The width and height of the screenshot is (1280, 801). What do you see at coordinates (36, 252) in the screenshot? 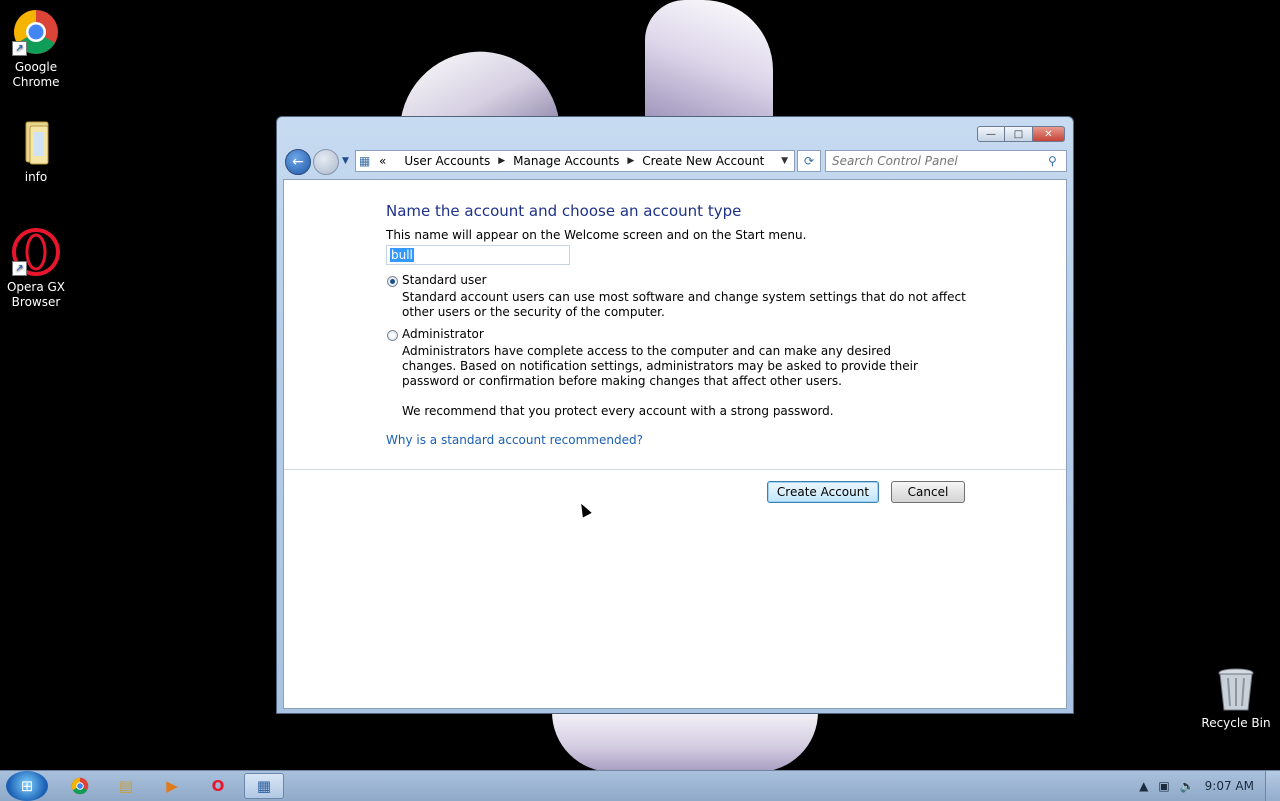
I see `opera-gx-icon: ↗` at bounding box center [36, 252].